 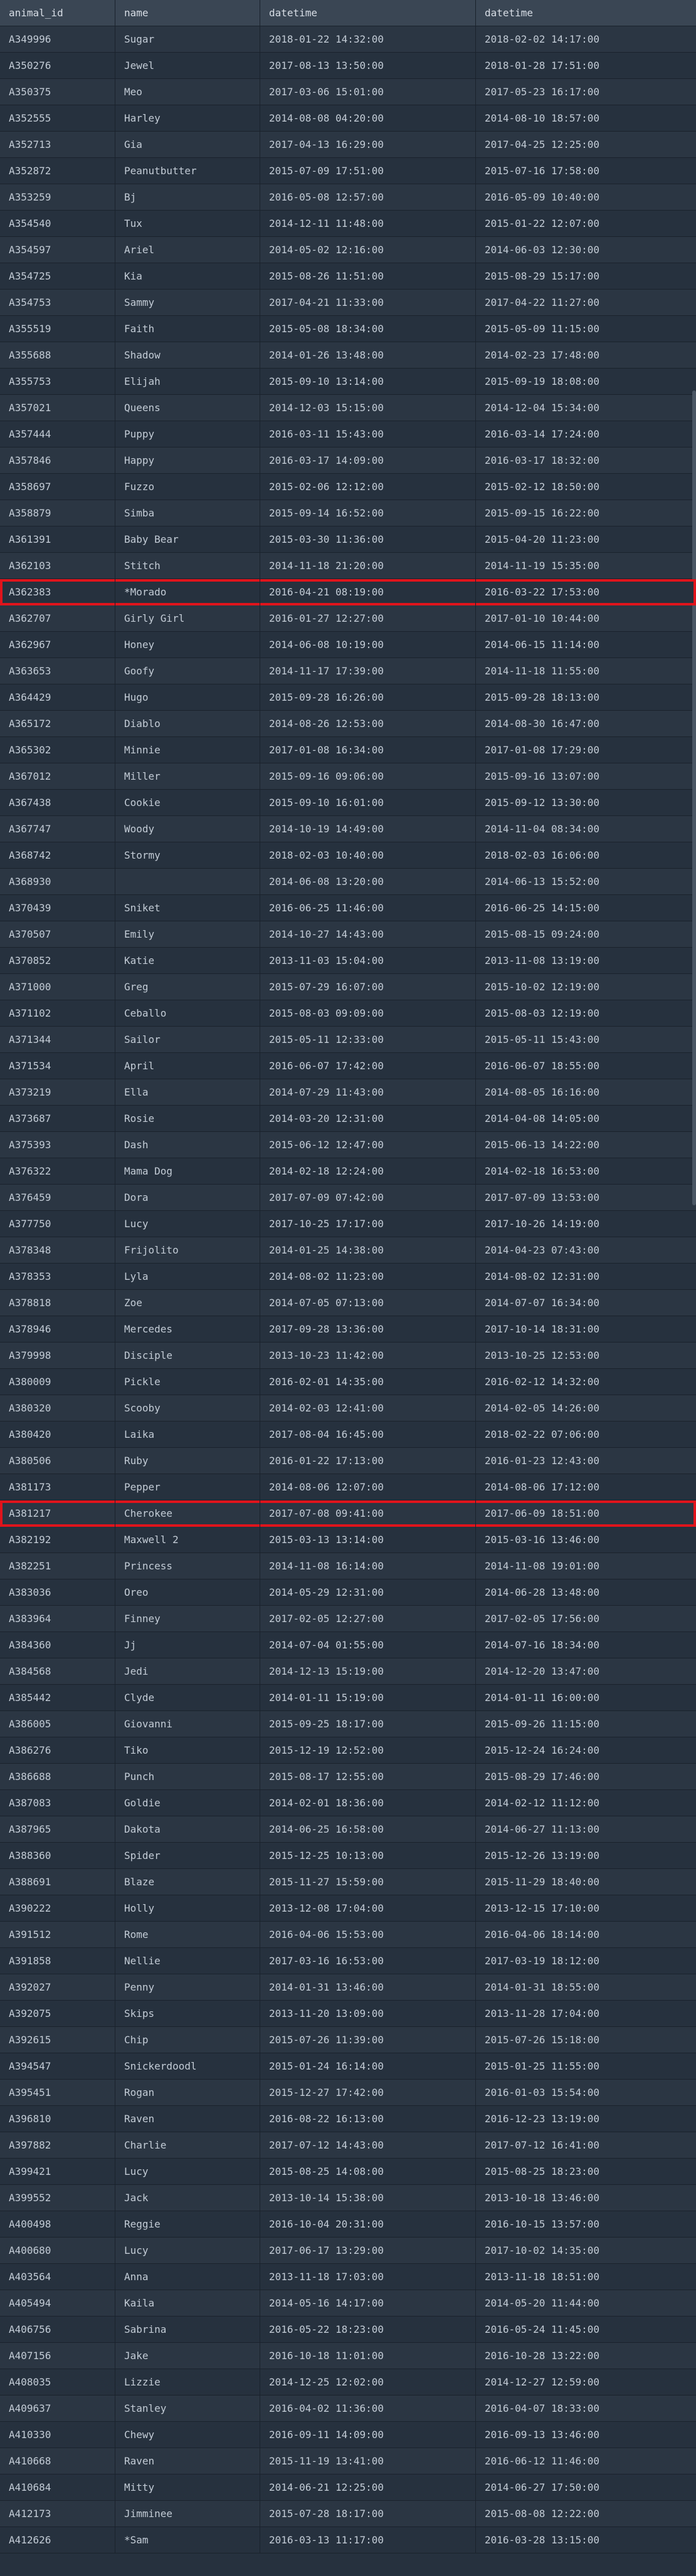 I want to click on cell-datetime-in: 2014-08-02 11:23:00, so click(x=368, y=1277).